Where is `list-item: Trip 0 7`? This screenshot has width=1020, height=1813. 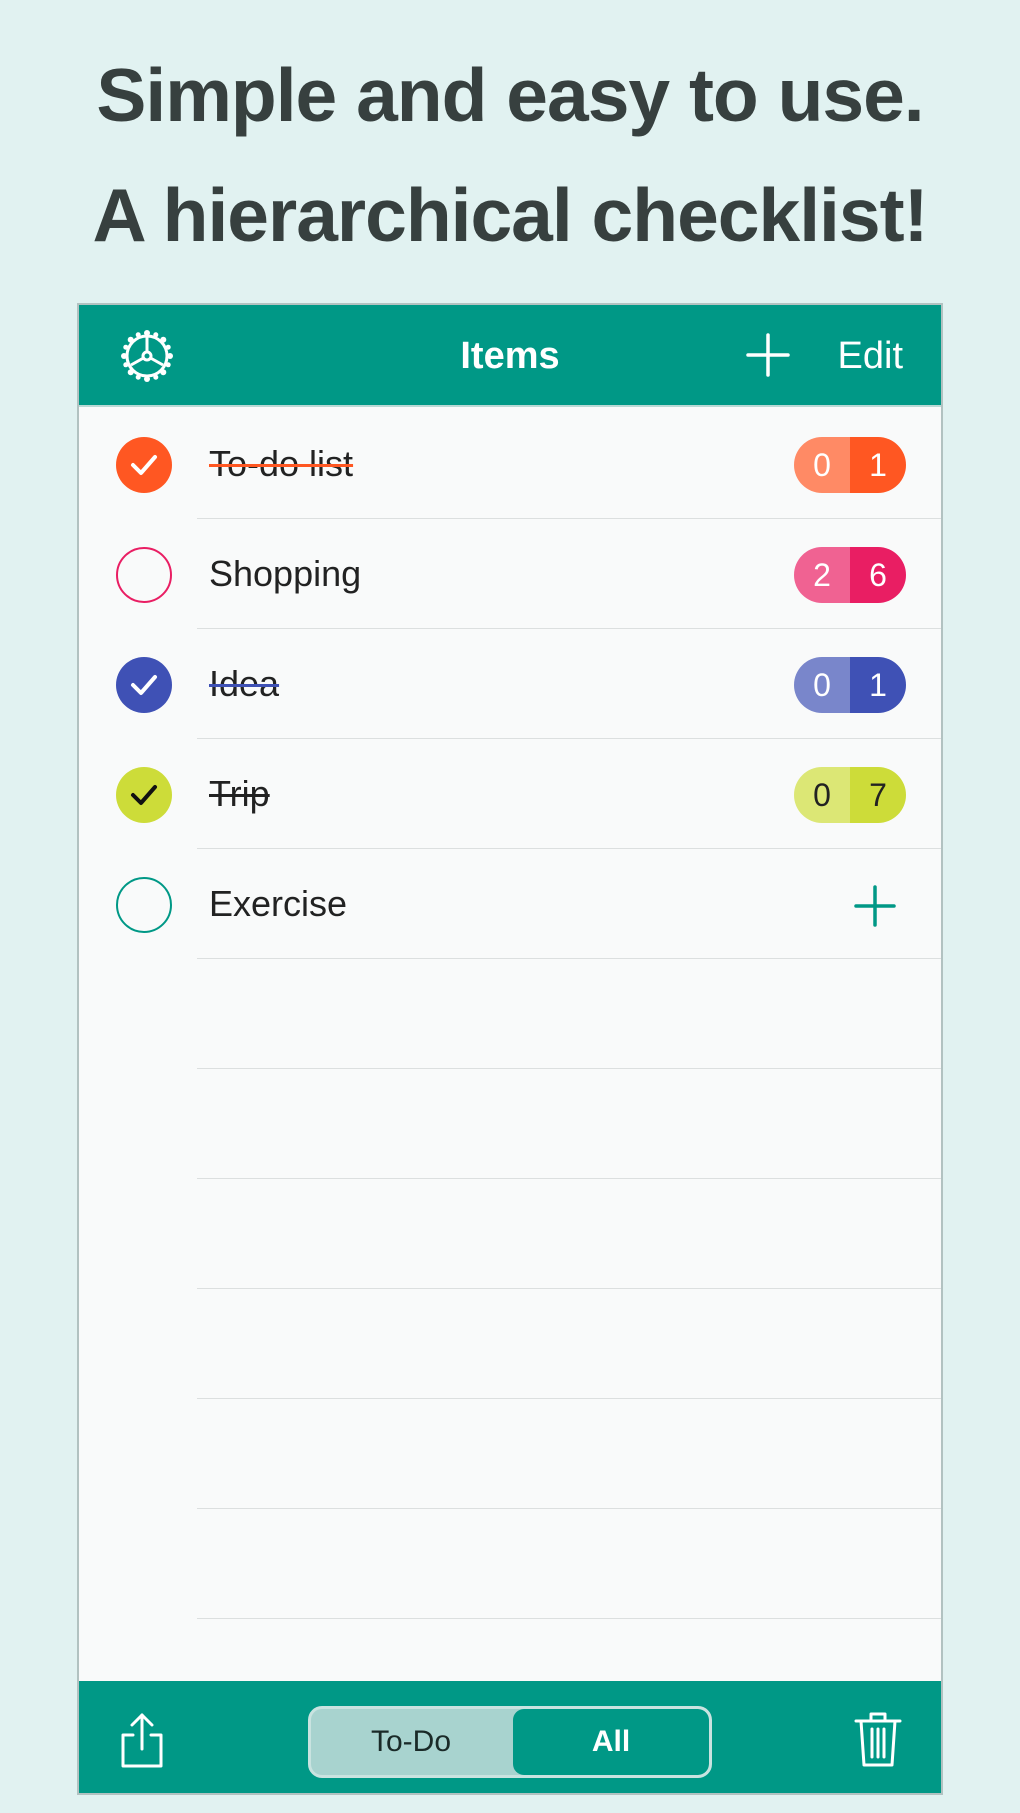
list-item: Trip 0 7 is located at coordinates (510, 794).